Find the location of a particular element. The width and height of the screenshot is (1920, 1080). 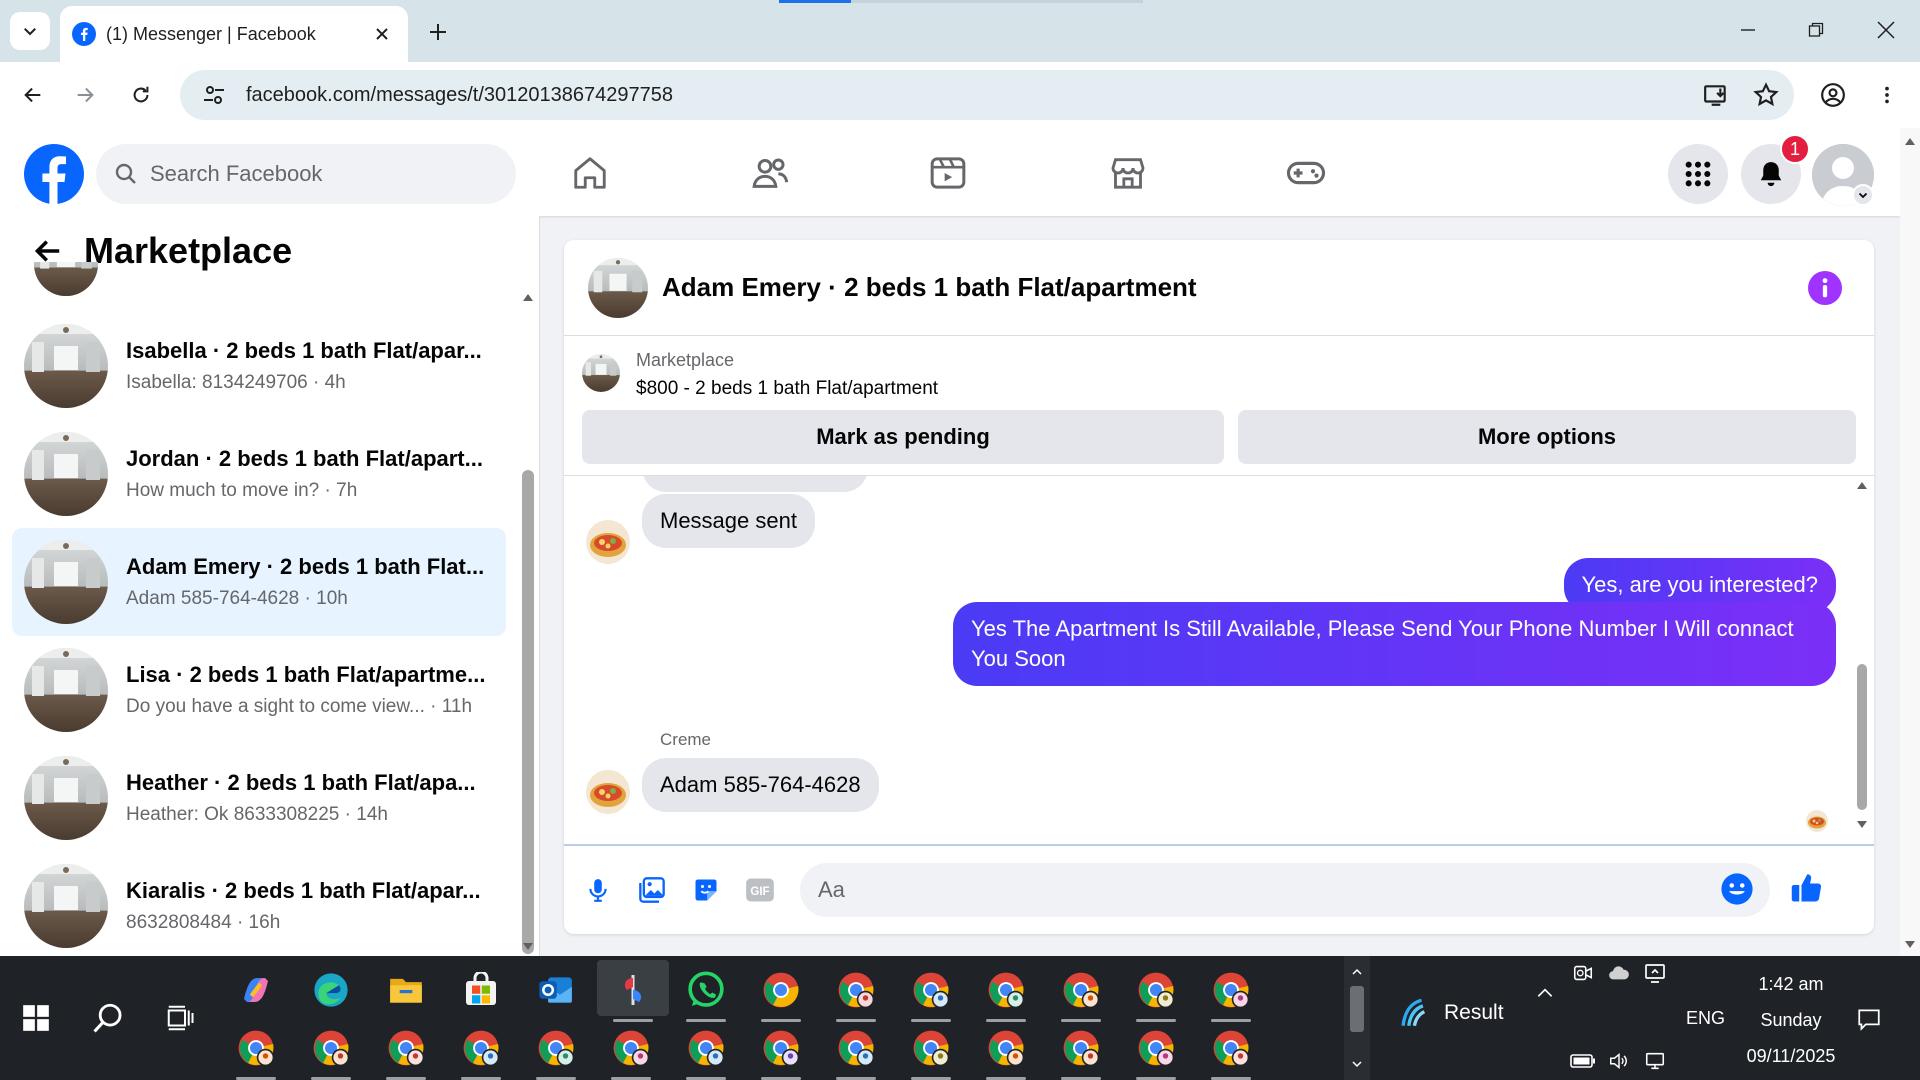

clock-day: Sunday is located at coordinates (1791, 1020).